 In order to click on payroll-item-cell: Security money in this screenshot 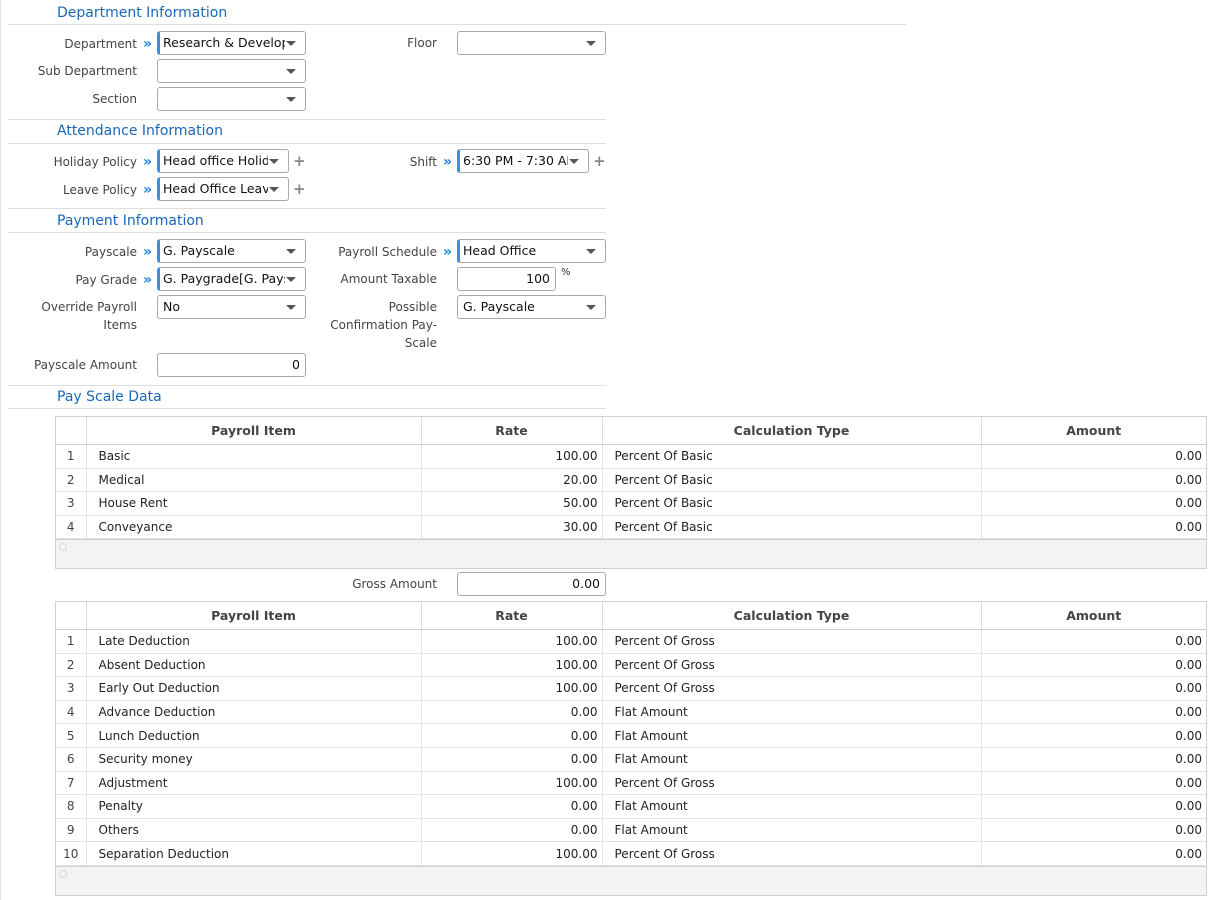, I will do `click(254, 759)`.